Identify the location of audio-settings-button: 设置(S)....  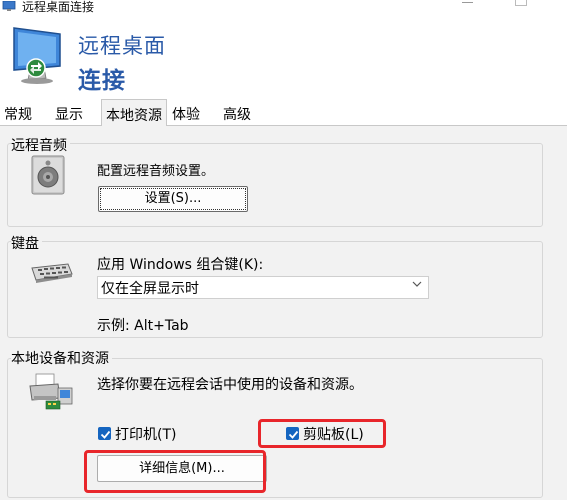
(173, 199).